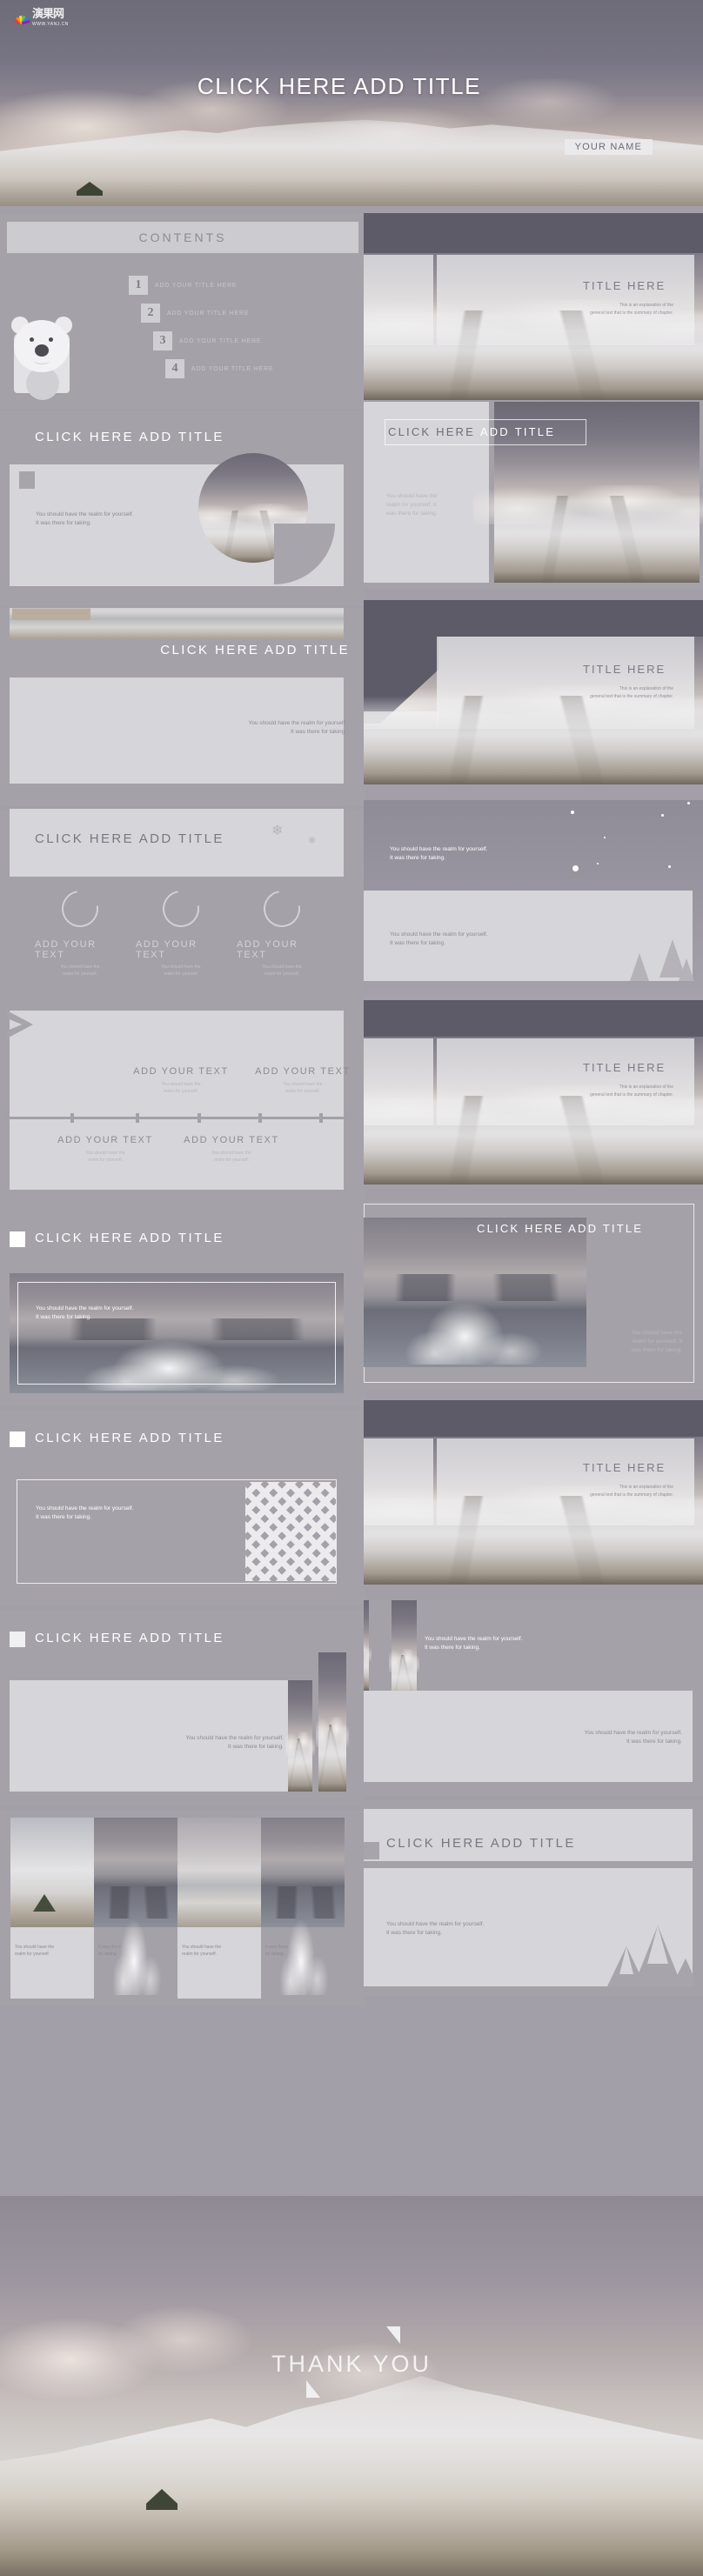 This screenshot has height=2576, width=703. I want to click on timeline-arrow-icon, so click(350, 1117).